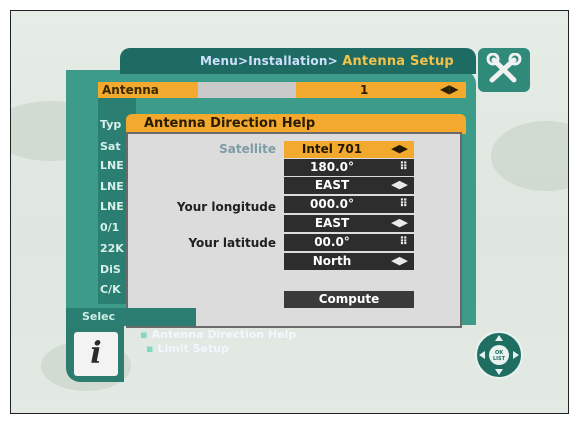  What do you see at coordinates (332, 149) in the screenshot?
I see `field-value: Intel 701` at bounding box center [332, 149].